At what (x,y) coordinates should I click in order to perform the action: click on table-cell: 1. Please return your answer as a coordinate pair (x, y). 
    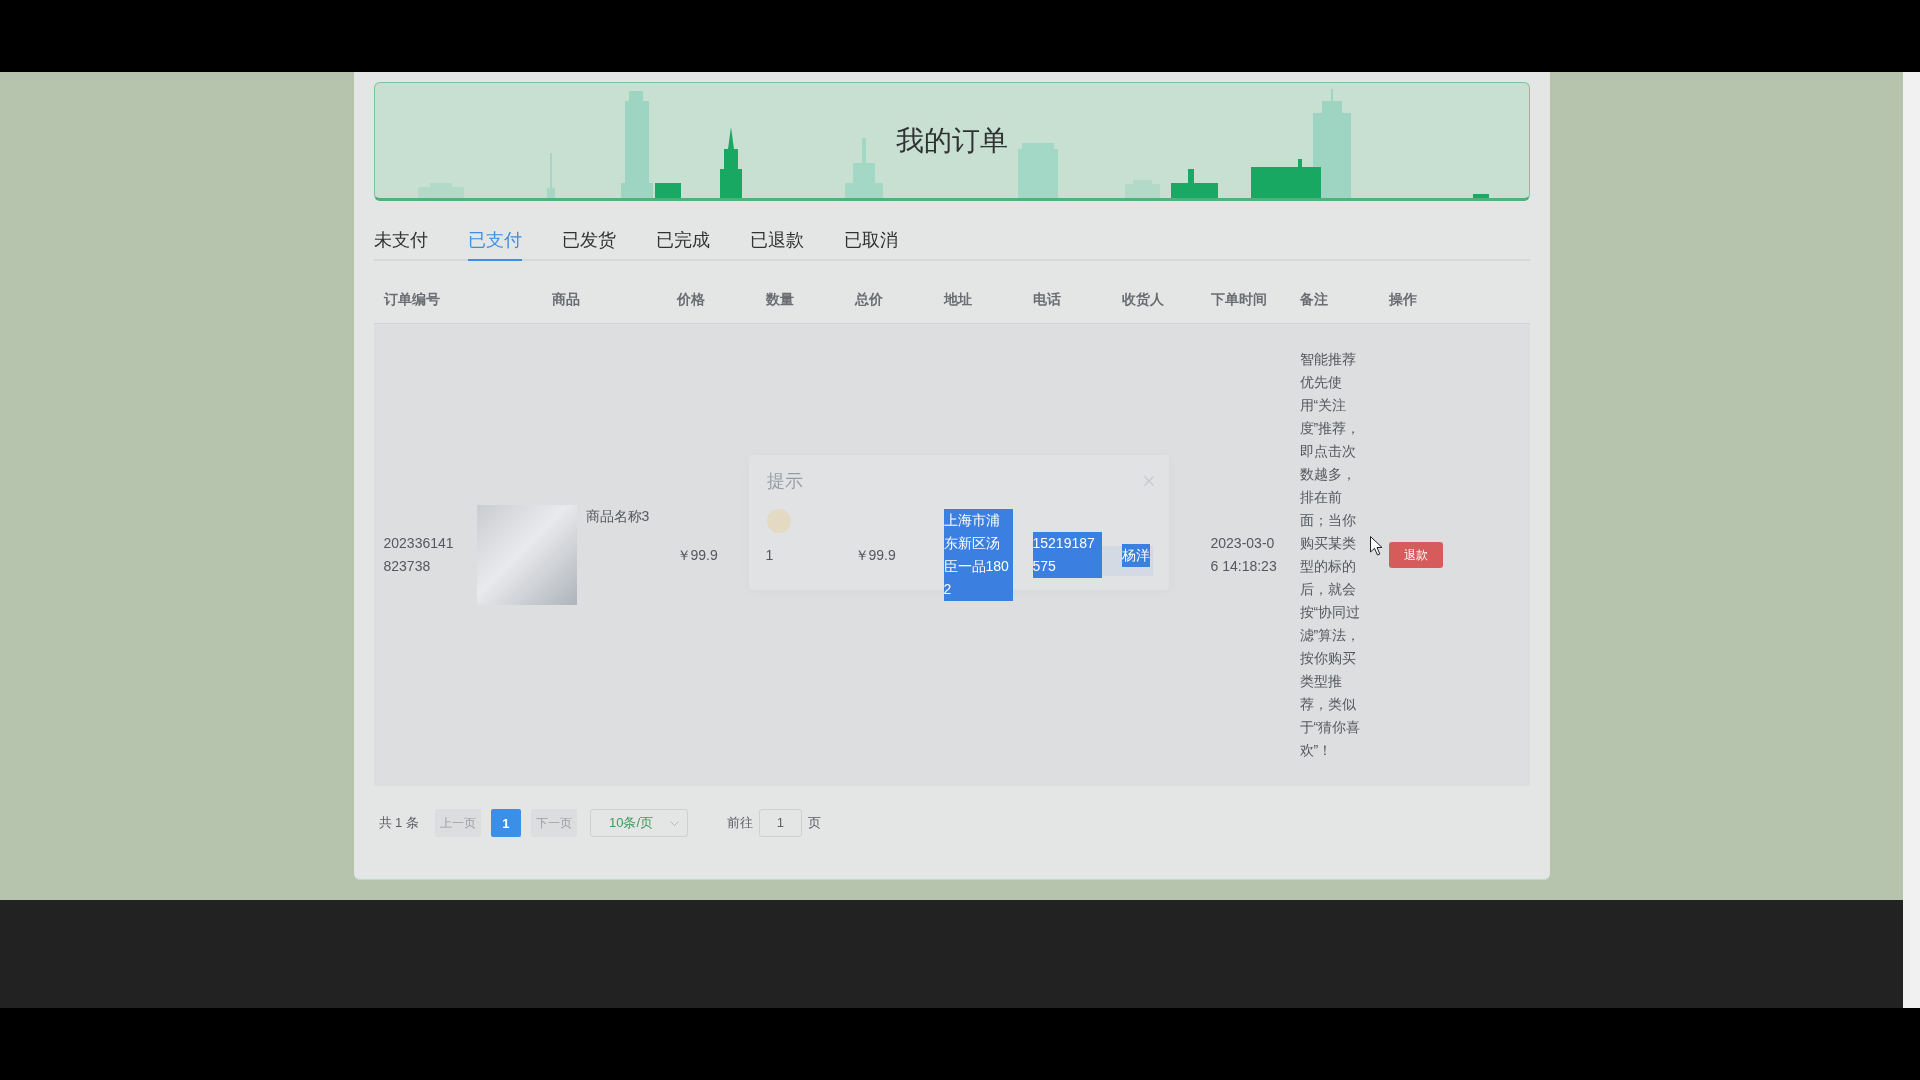
    Looking at the image, I should click on (769, 554).